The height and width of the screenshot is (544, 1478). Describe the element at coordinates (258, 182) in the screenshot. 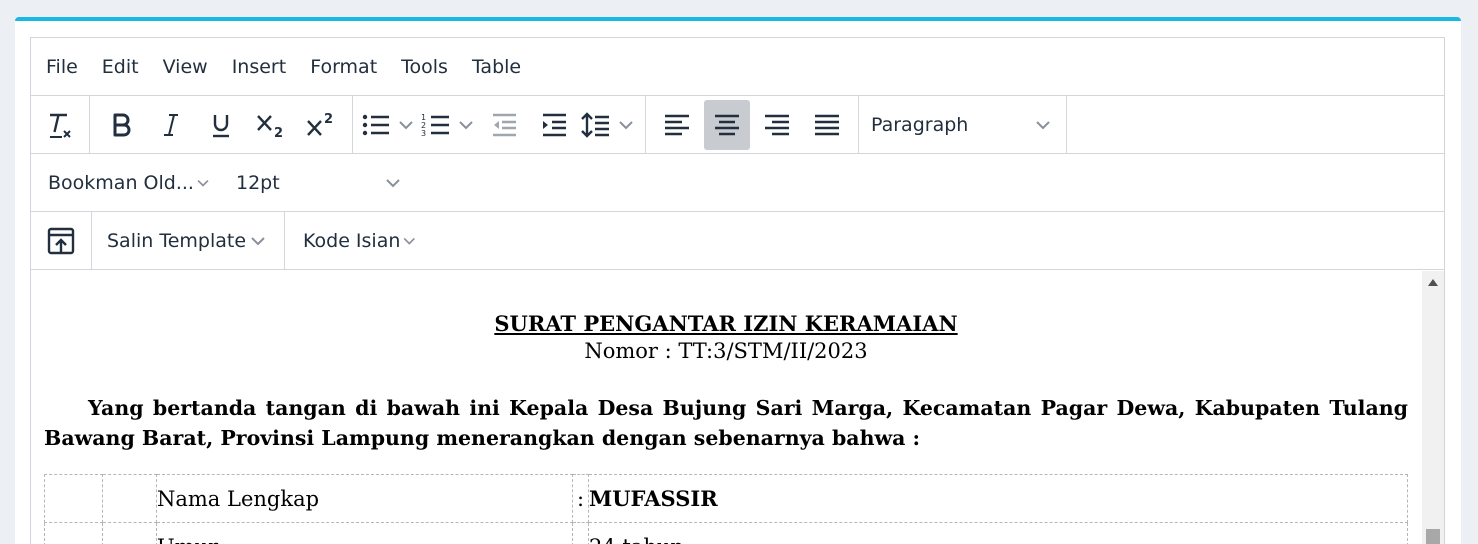

I see `font-size-label: 12pt` at that location.